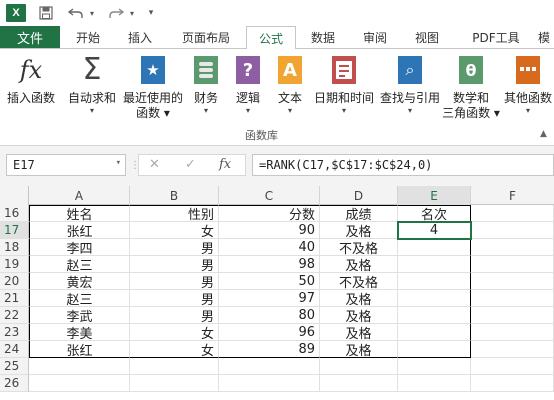 The image size is (554, 400). What do you see at coordinates (512, 366) in the screenshot?
I see `cell-f25` at bounding box center [512, 366].